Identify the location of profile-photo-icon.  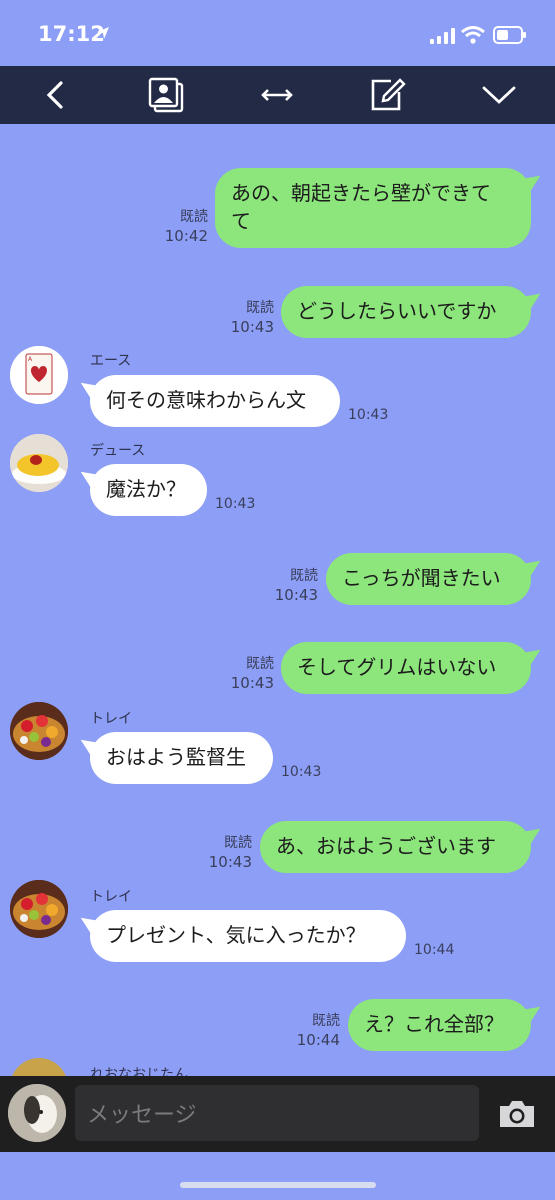
(37, 1113).